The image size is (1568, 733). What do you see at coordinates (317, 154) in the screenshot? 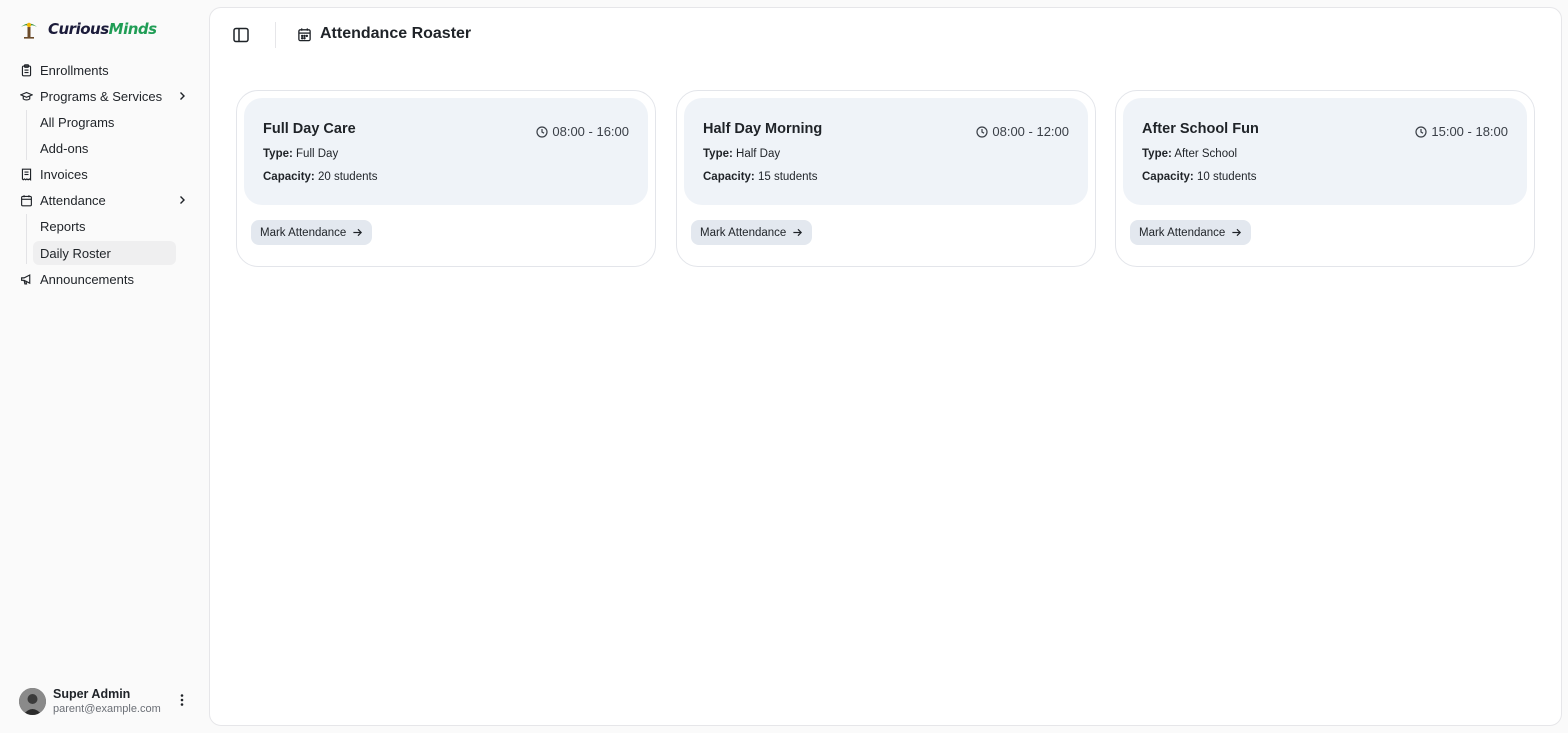
I see `type-value: Full Day` at bounding box center [317, 154].